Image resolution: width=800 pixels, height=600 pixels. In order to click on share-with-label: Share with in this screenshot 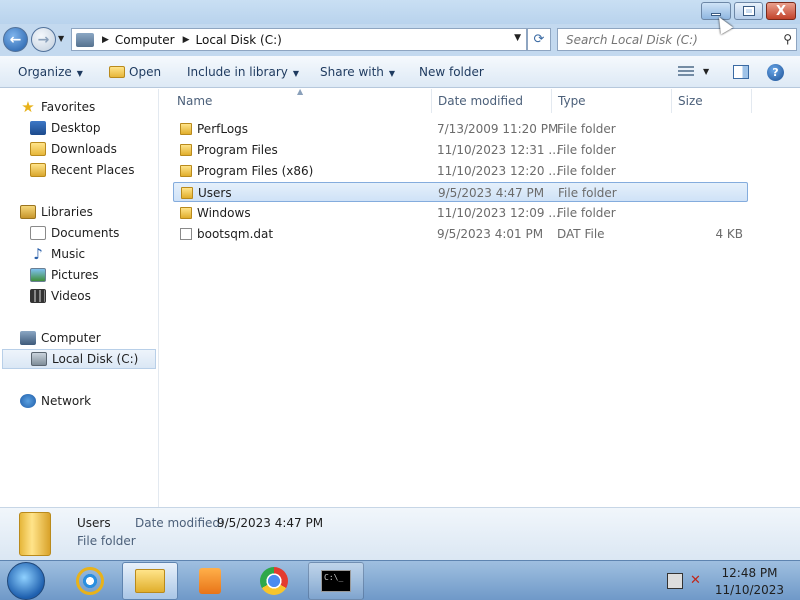, I will do `click(352, 72)`.